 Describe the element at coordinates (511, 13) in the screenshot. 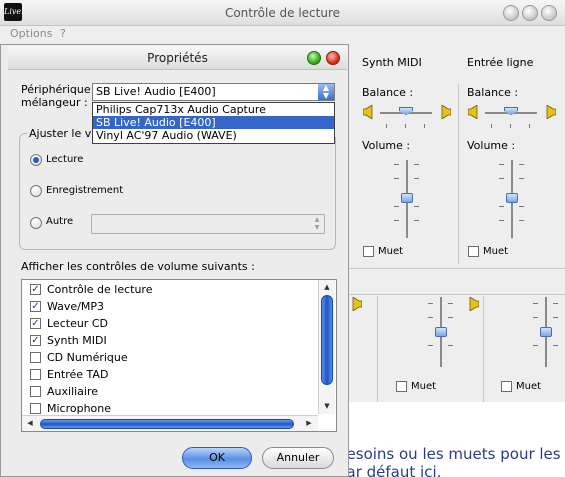

I see `minimize-icon` at that location.